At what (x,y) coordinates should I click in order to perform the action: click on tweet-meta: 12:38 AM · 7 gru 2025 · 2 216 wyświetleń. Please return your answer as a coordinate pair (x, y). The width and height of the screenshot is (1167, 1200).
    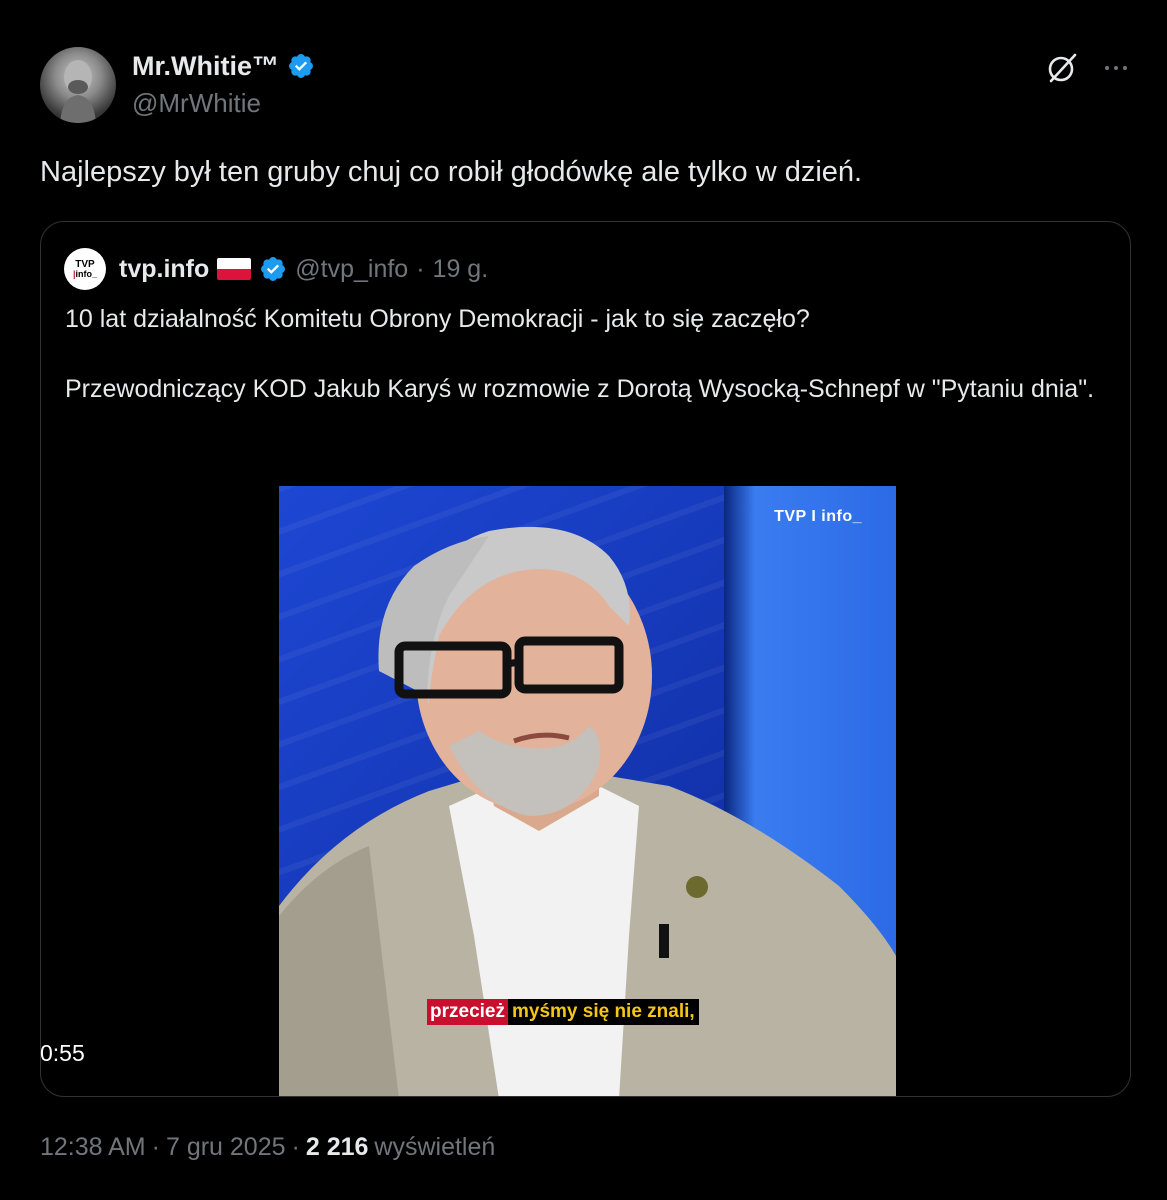
    Looking at the image, I should click on (267, 1147).